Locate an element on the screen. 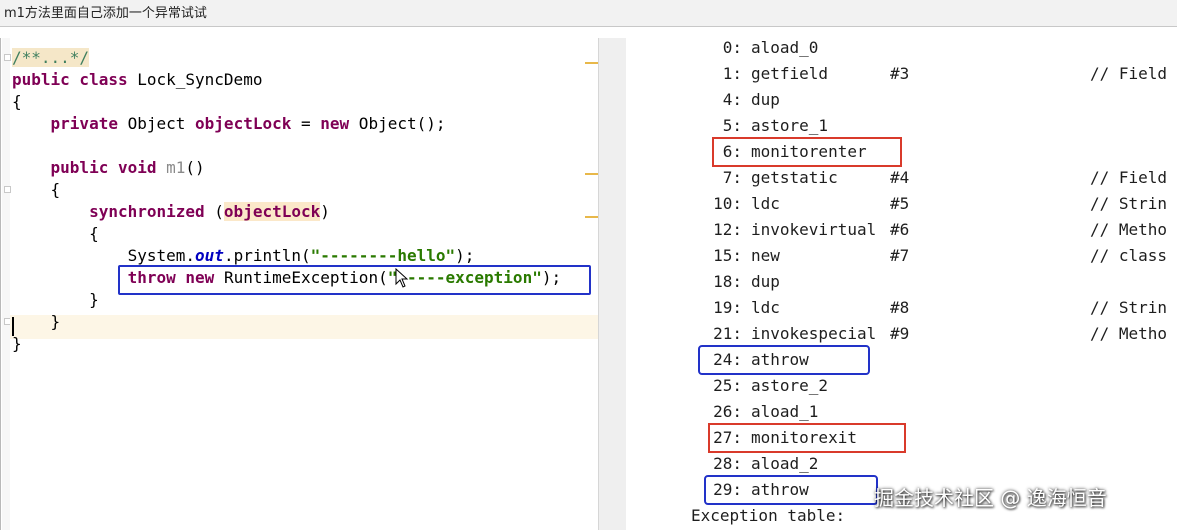 This screenshot has height=530, width=1177. bytecode-operand: #4 is located at coordinates (900, 177).